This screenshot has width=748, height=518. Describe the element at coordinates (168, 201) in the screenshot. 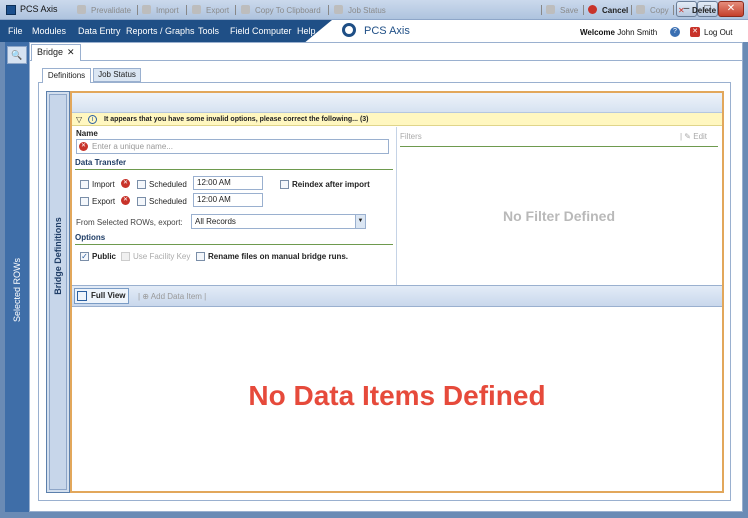

I see `export-scheduled-label: Scheduled` at that location.